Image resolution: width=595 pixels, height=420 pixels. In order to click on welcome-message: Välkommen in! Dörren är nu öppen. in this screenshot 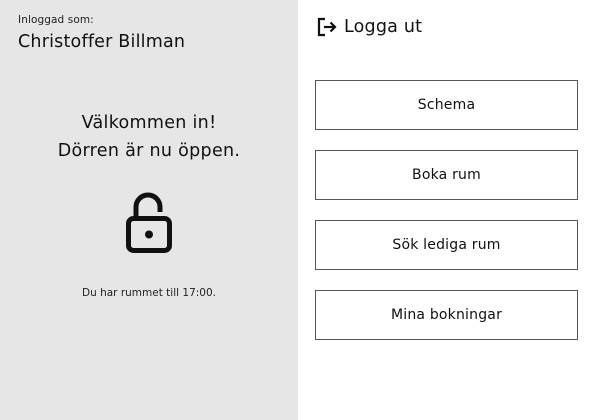, I will do `click(149, 137)`.